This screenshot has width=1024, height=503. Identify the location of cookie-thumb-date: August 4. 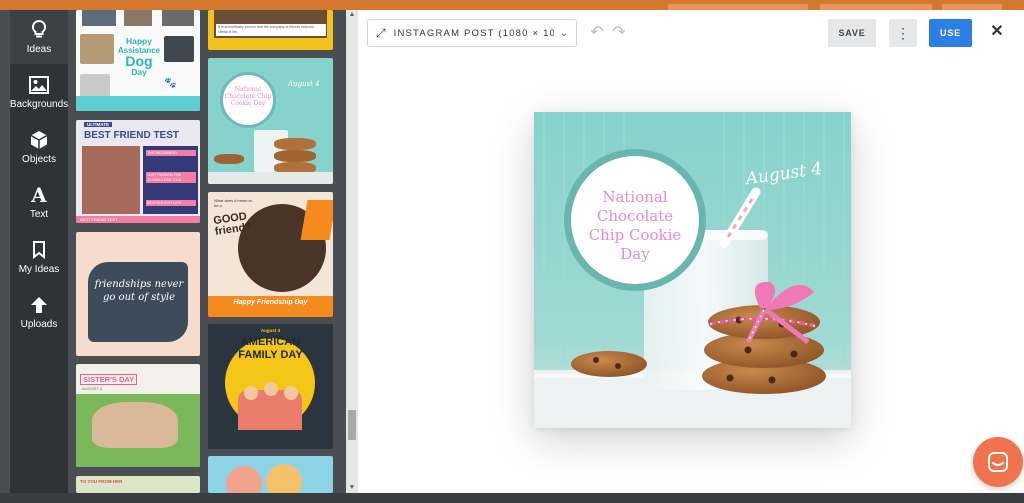
(304, 84).